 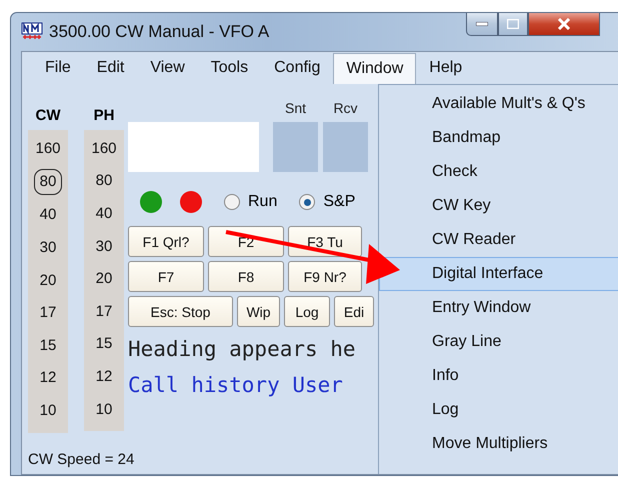 I want to click on band-column-header: PH, so click(x=104, y=116).